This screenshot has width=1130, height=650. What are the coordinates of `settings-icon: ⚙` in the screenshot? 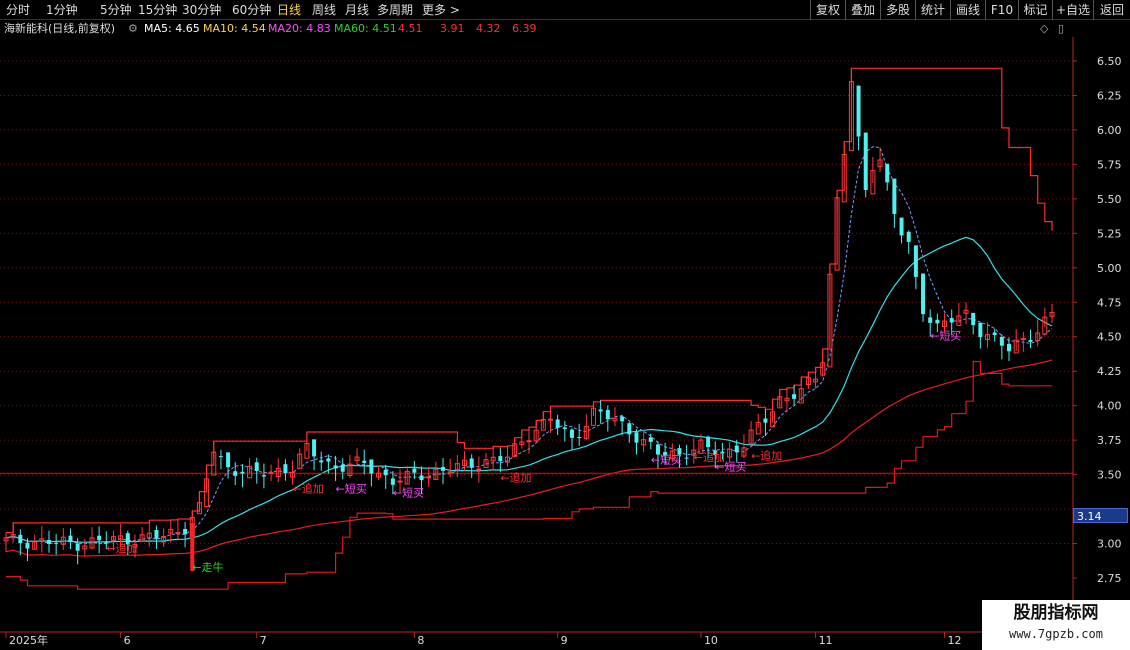 It's located at (133, 29).